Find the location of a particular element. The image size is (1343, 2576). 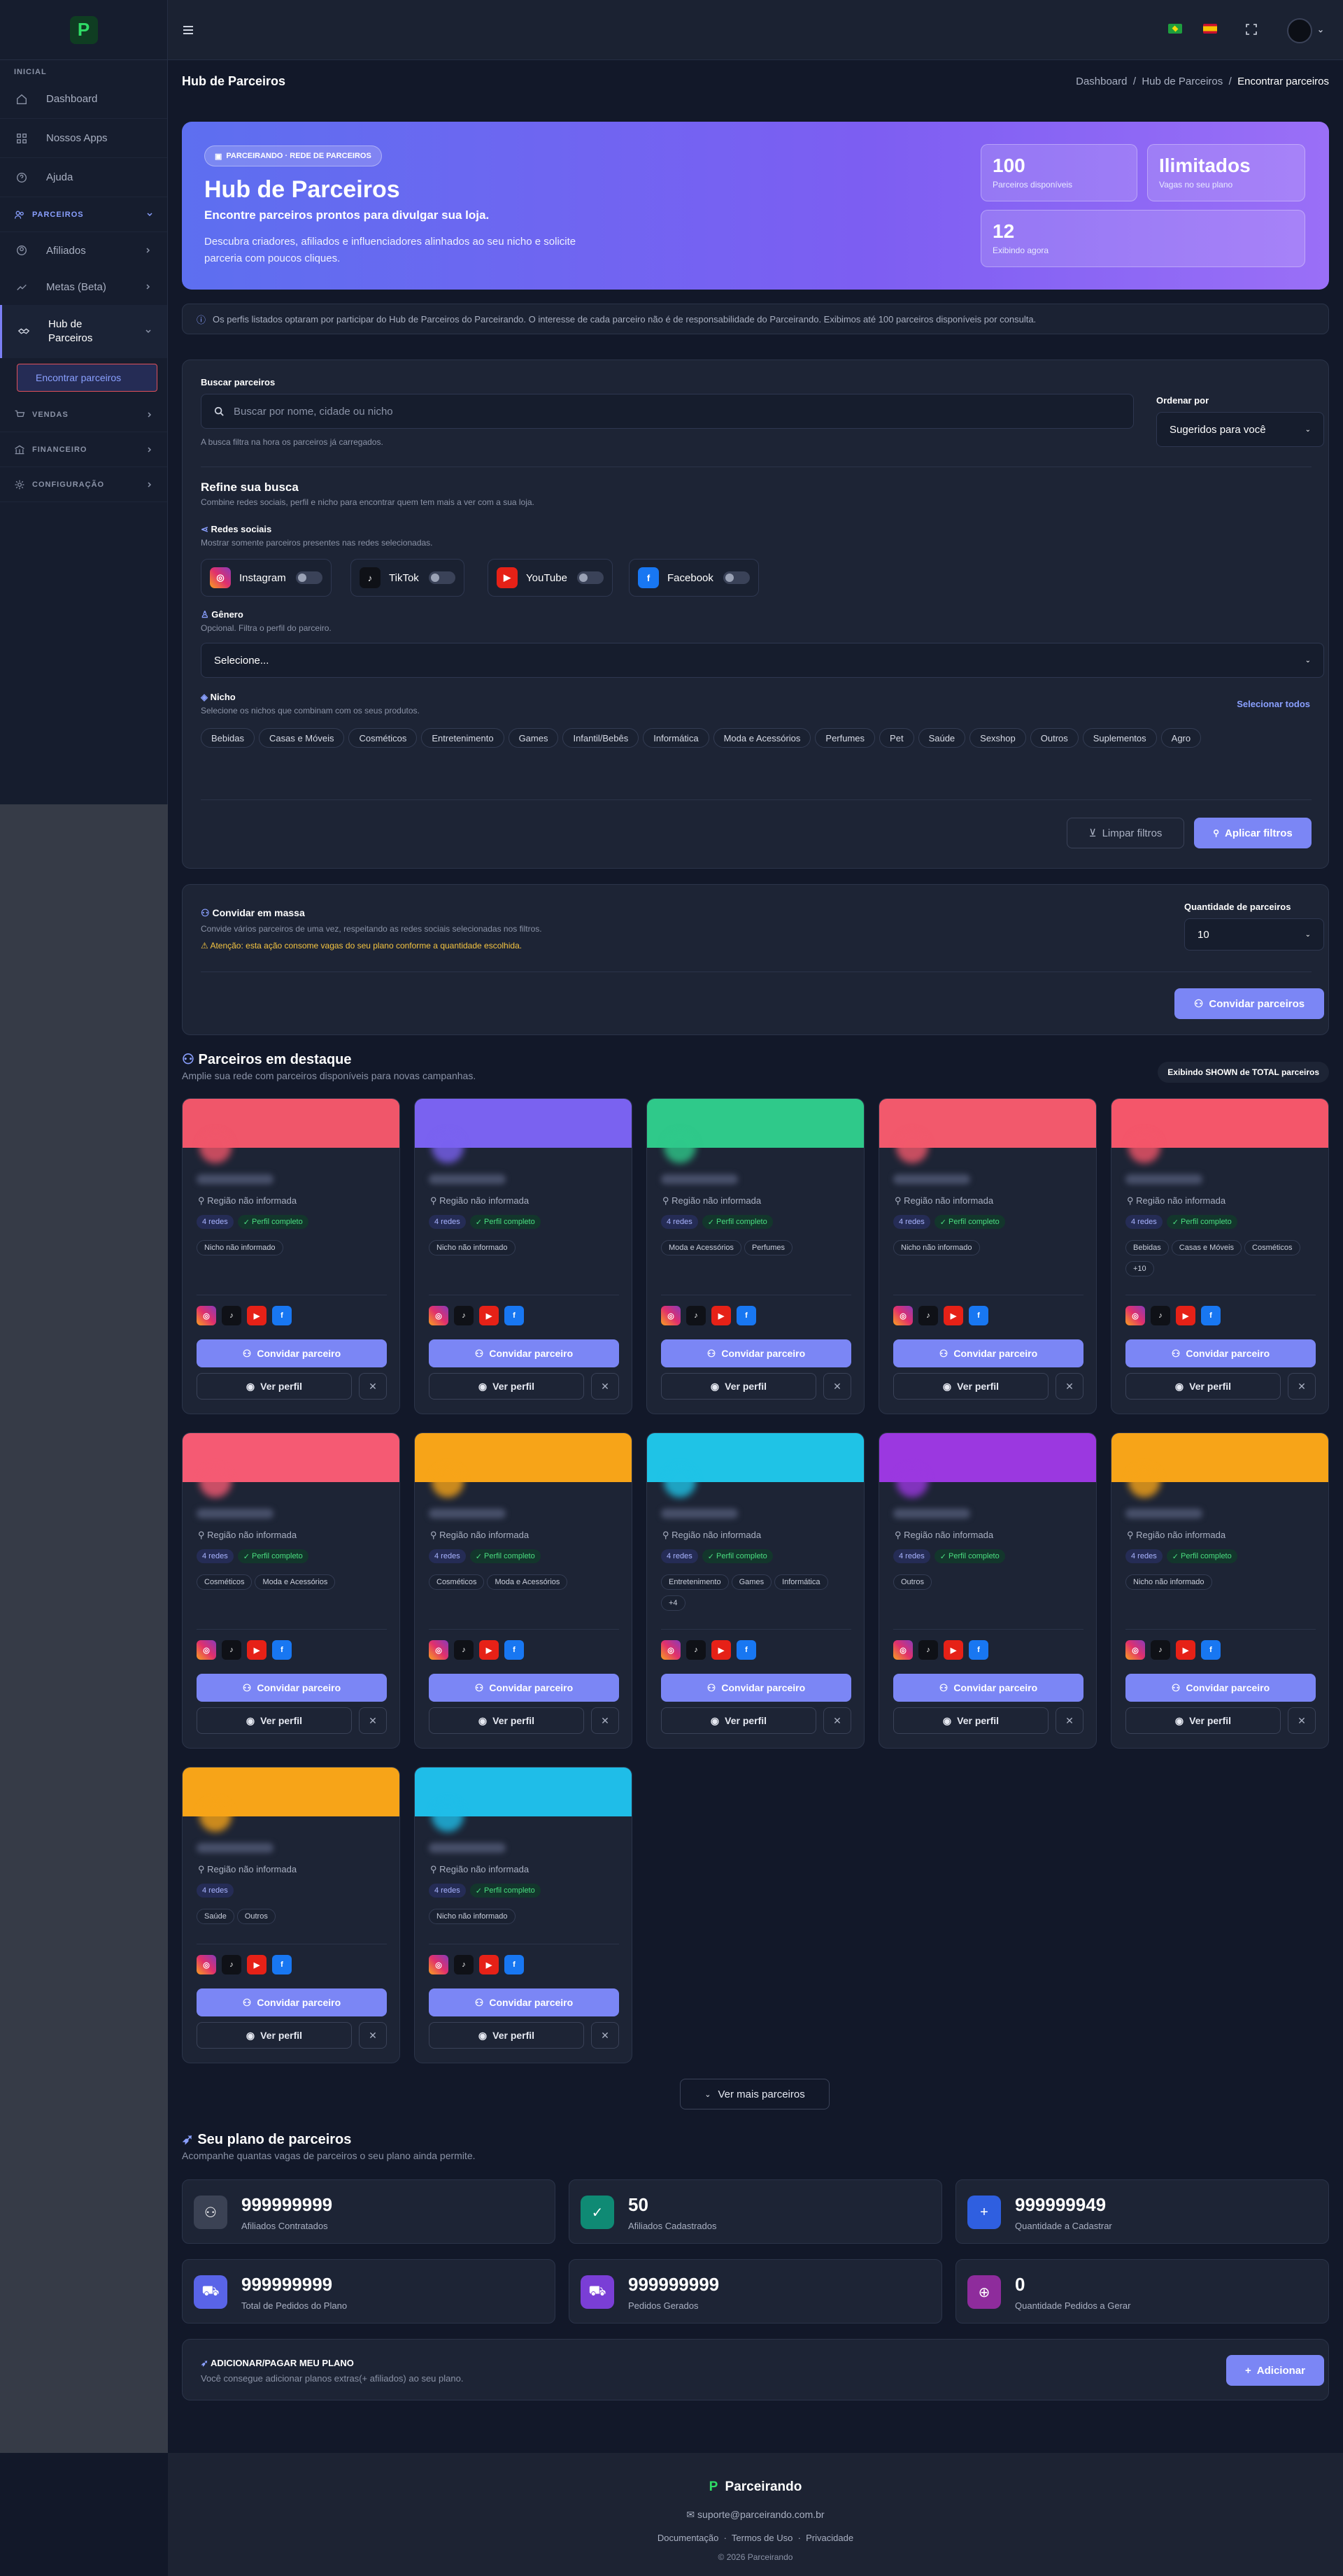

sidebar-item-dashboard: Dashboard is located at coordinates (83, 99).